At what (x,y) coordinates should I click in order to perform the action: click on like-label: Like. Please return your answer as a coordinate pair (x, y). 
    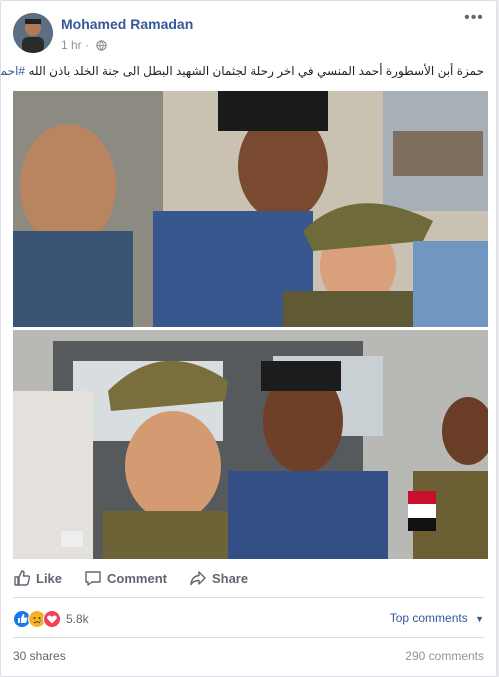
    Looking at the image, I should click on (49, 578).